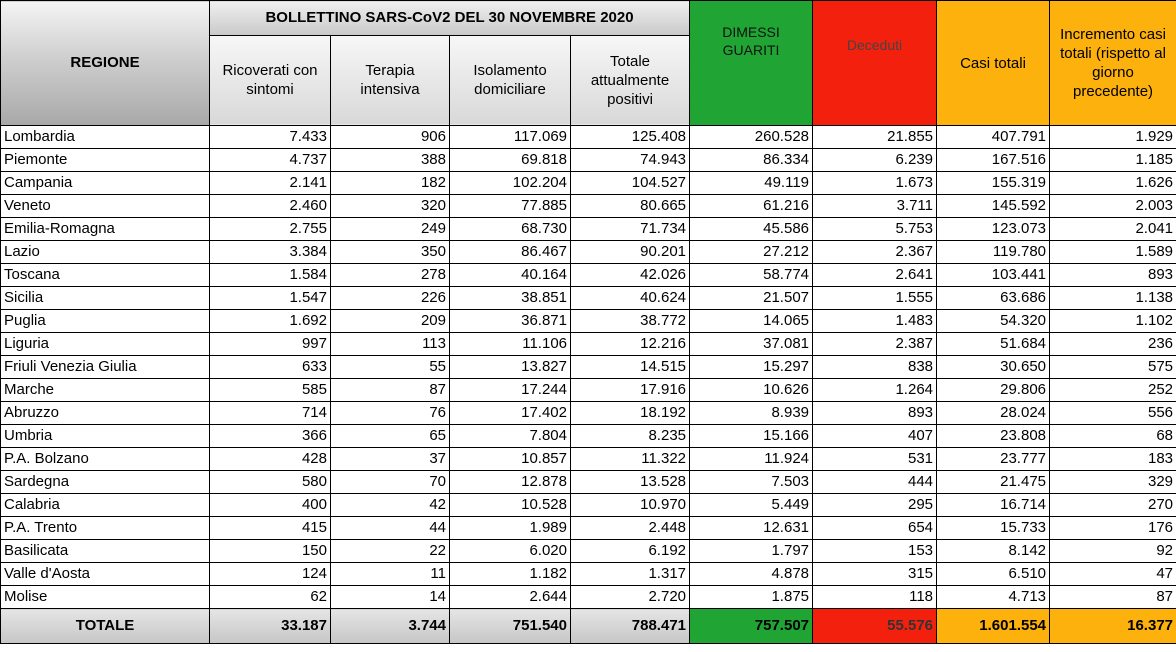 The image size is (1176, 652). Describe the element at coordinates (105, 482) in the screenshot. I see `region-name: Sardegna` at that location.